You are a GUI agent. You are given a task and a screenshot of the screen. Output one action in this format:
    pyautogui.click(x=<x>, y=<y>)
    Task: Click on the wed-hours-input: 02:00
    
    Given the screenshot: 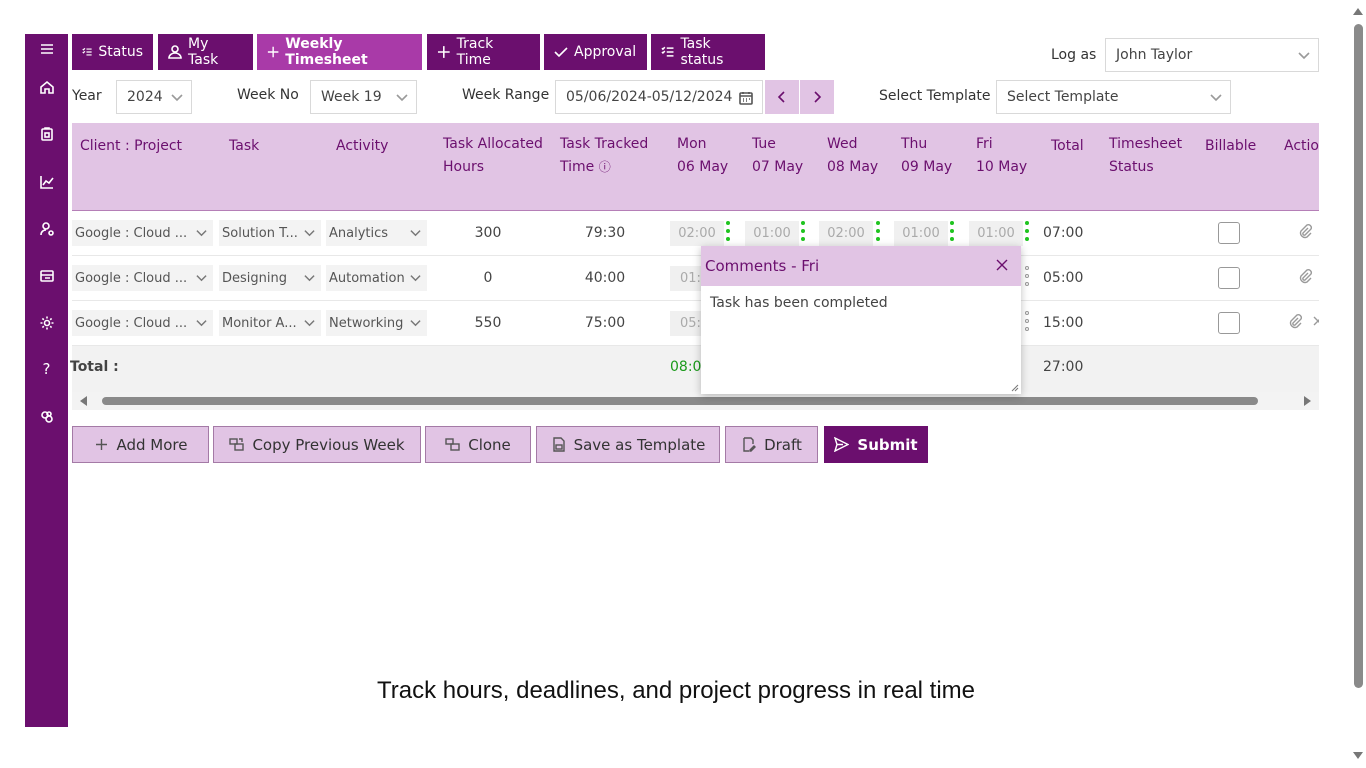 What is the action you would take?
    pyautogui.click(x=846, y=233)
    